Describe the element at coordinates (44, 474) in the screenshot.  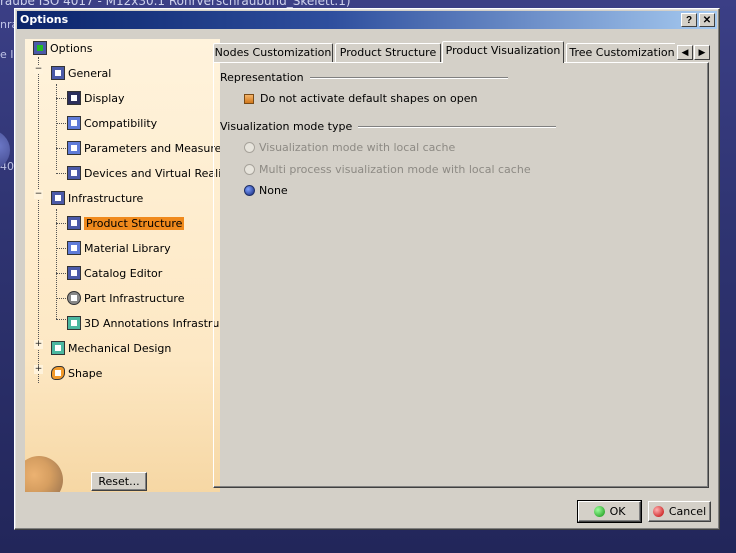
I see `globe-icon` at that location.